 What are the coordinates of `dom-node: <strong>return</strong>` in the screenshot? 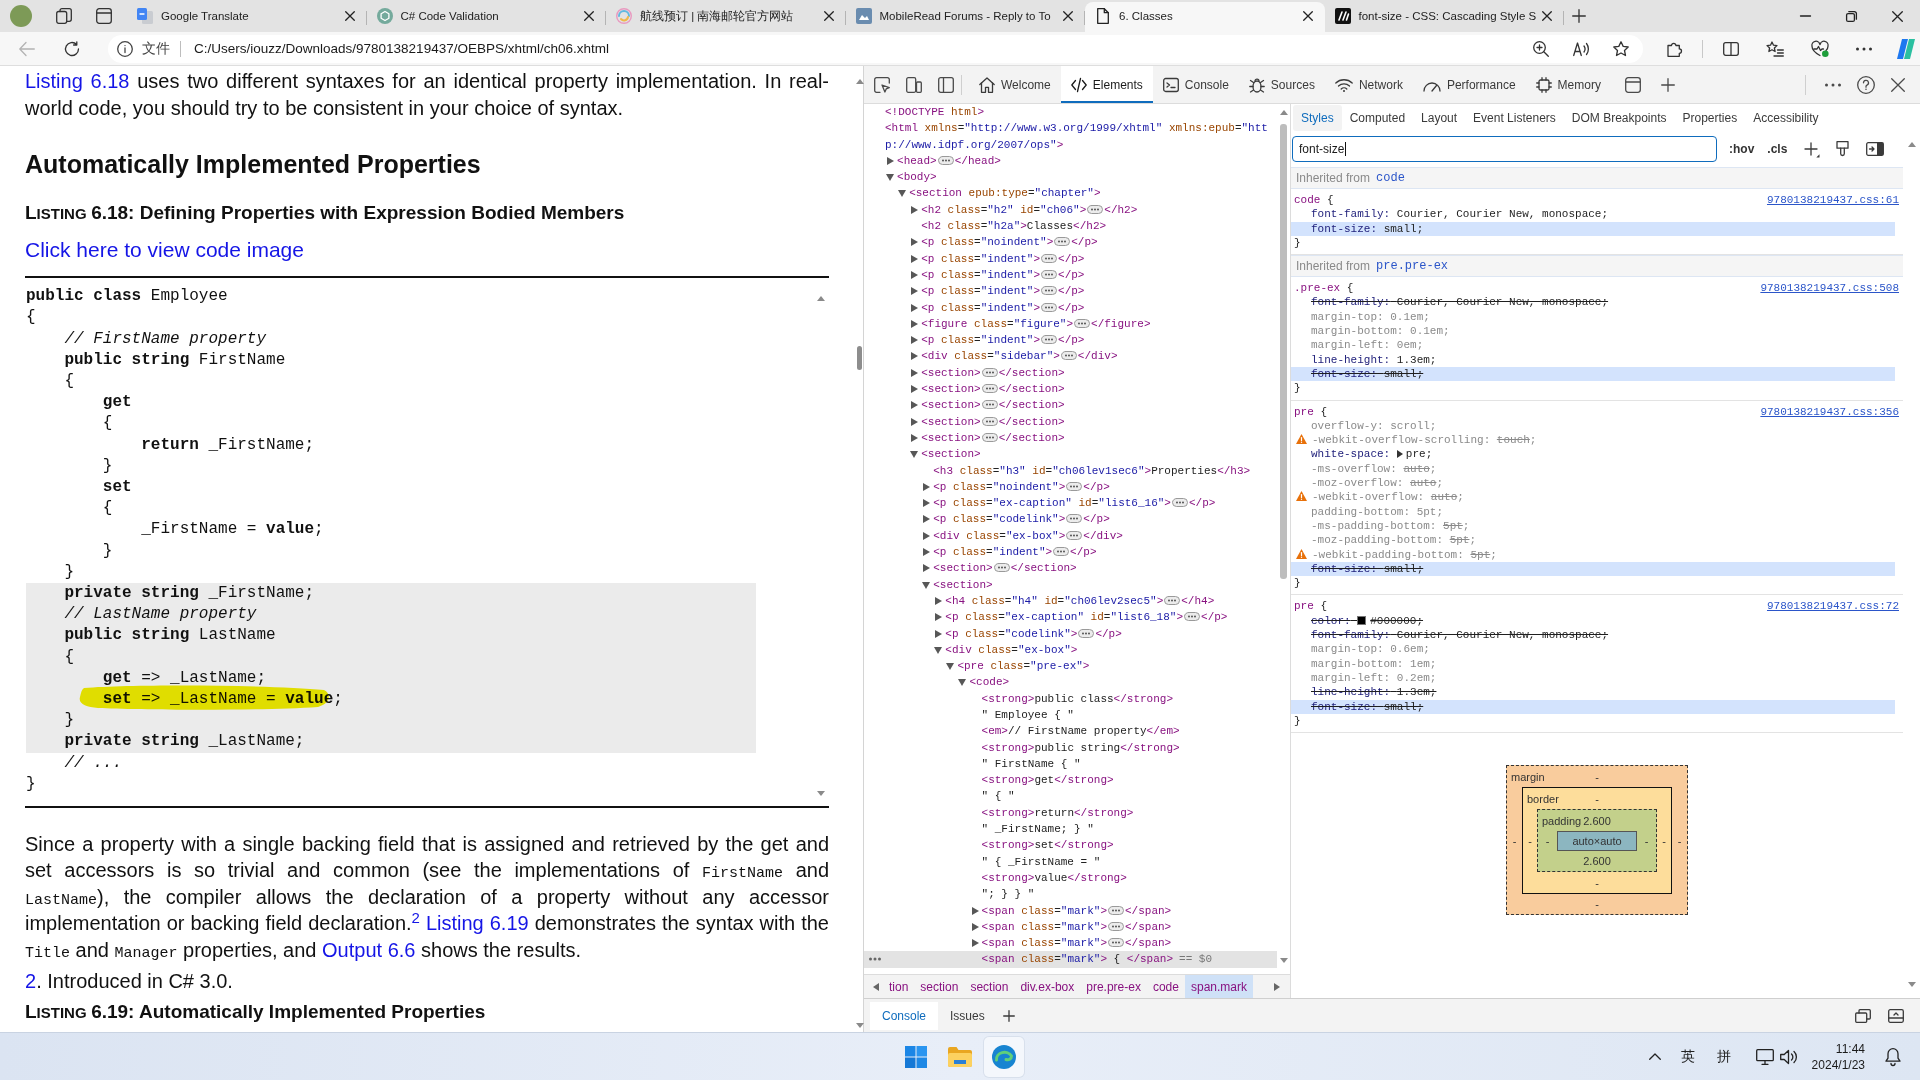 It's located at (1057, 813).